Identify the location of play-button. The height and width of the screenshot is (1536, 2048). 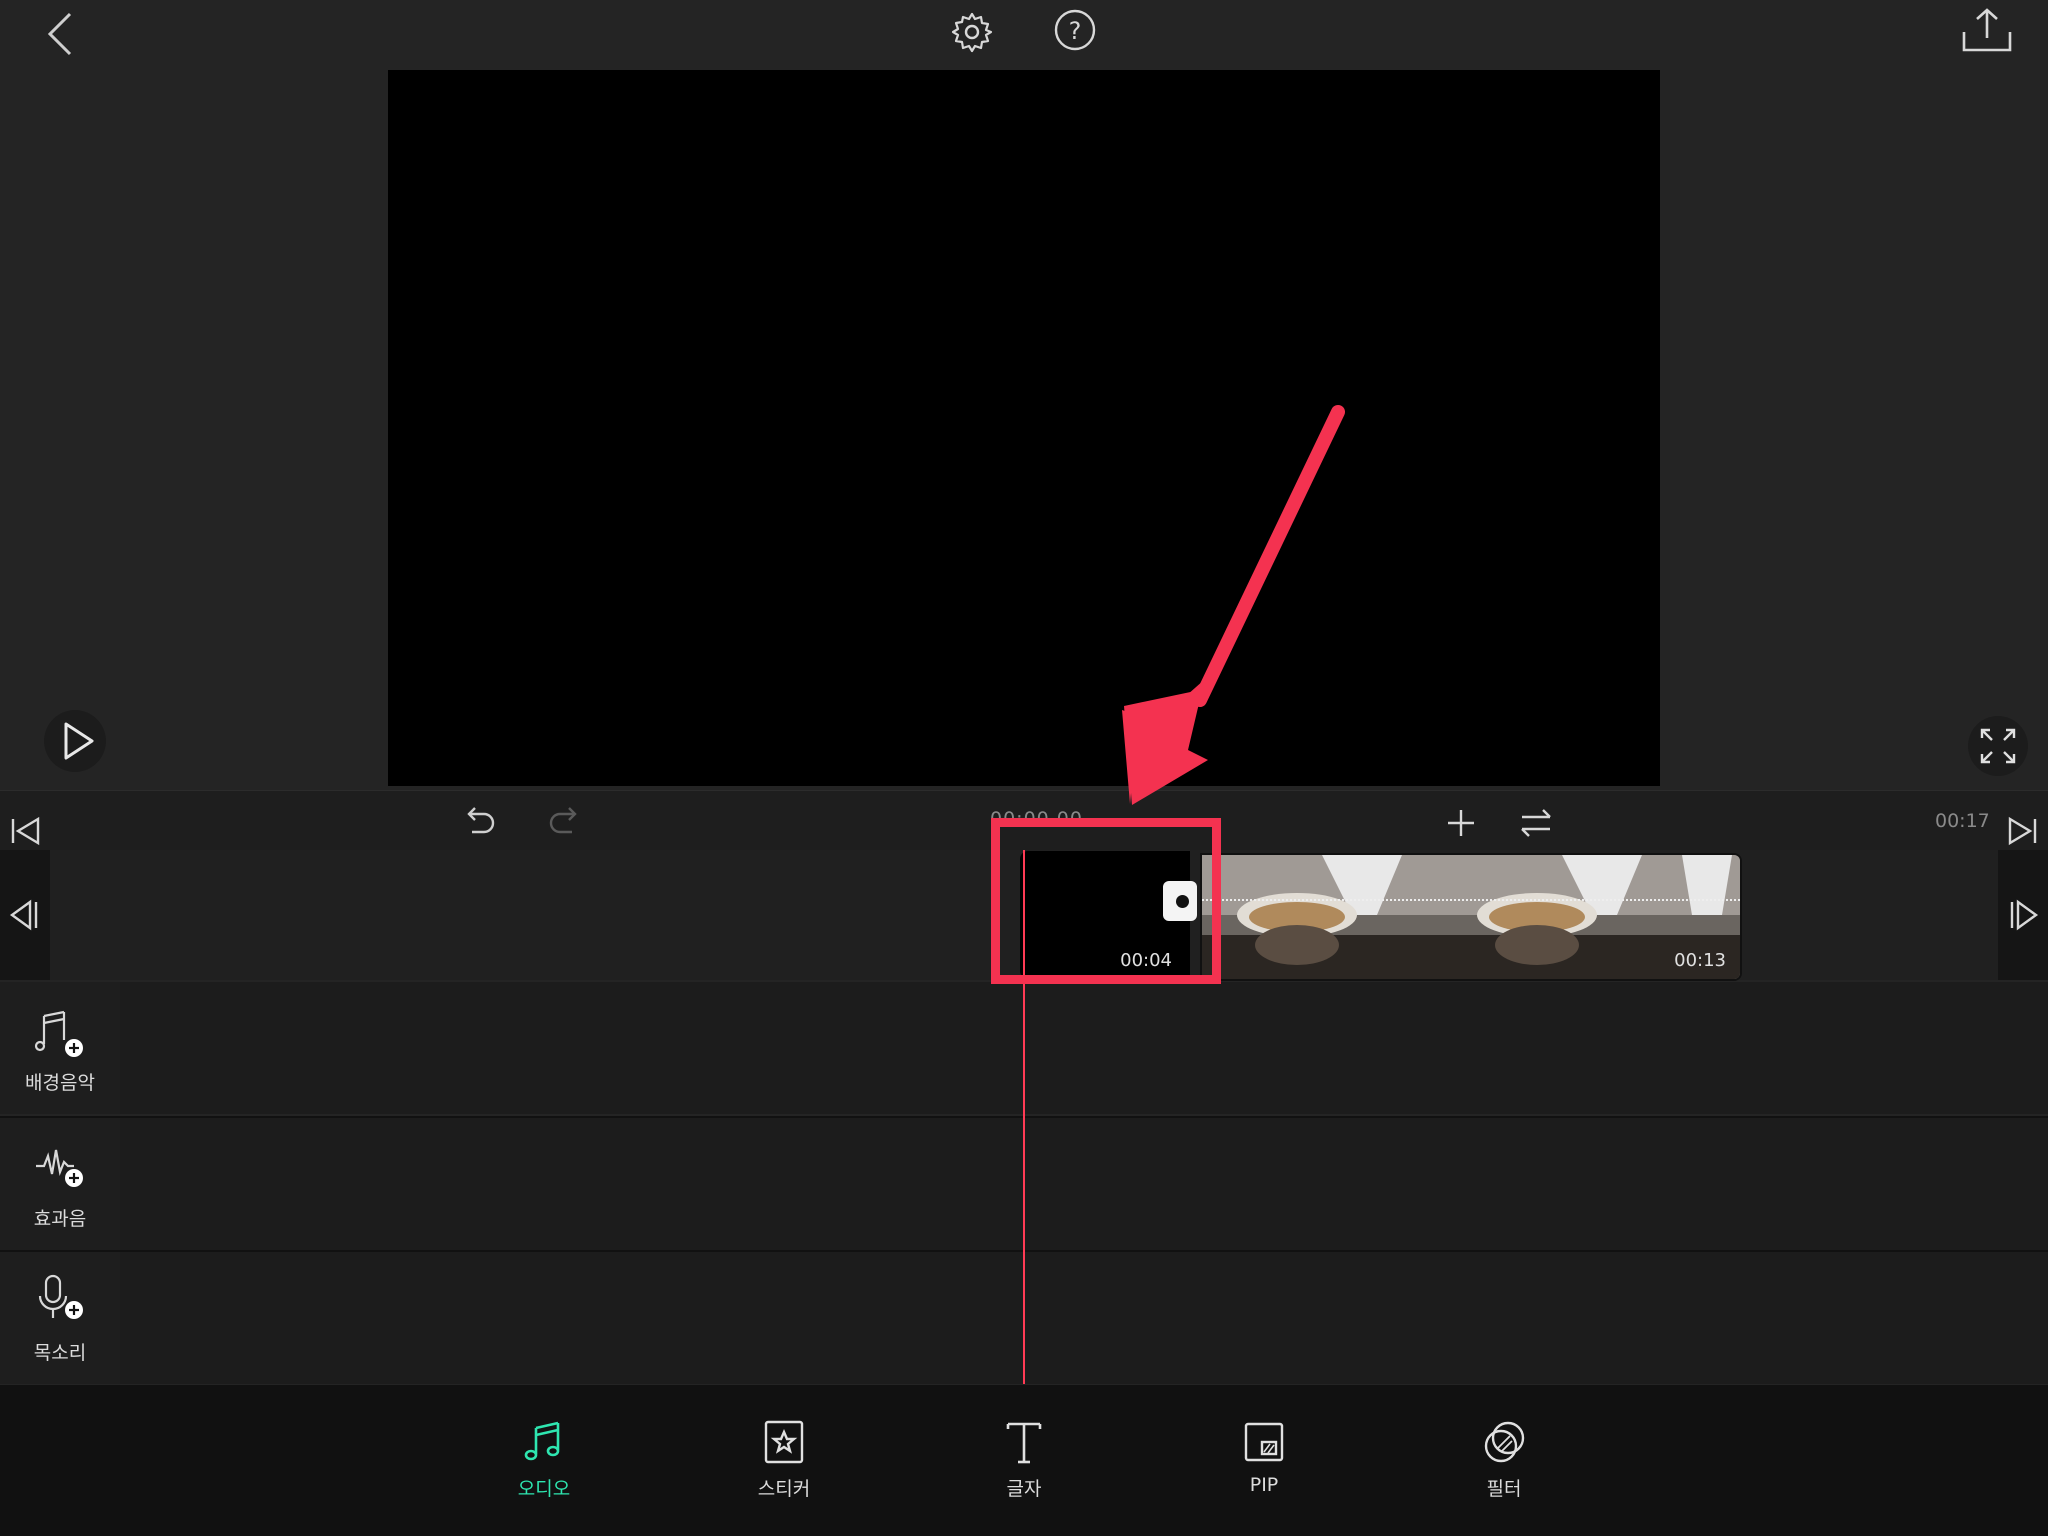
(75, 741).